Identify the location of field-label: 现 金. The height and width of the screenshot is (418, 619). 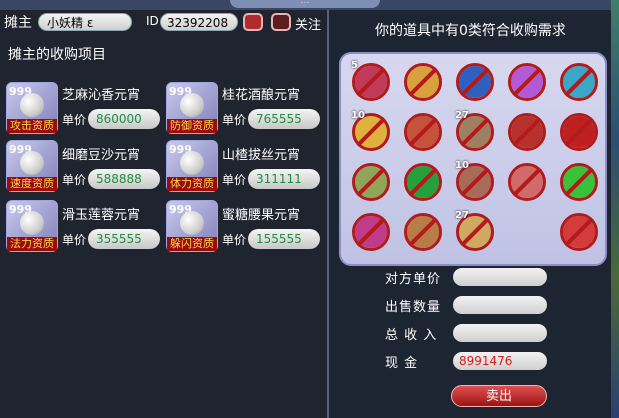
(402, 363).